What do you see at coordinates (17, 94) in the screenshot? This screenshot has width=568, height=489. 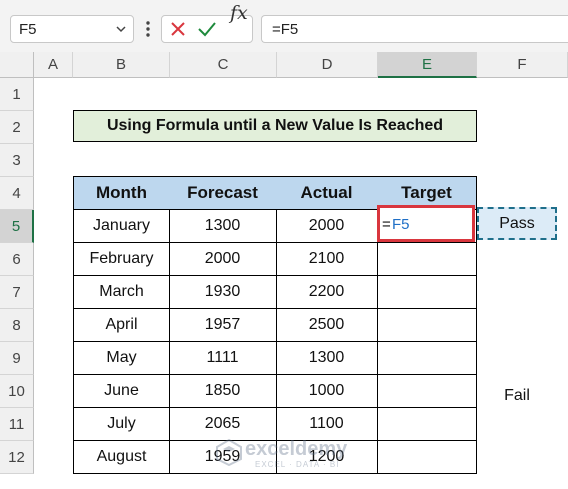 I see `row-header-1: 1` at bounding box center [17, 94].